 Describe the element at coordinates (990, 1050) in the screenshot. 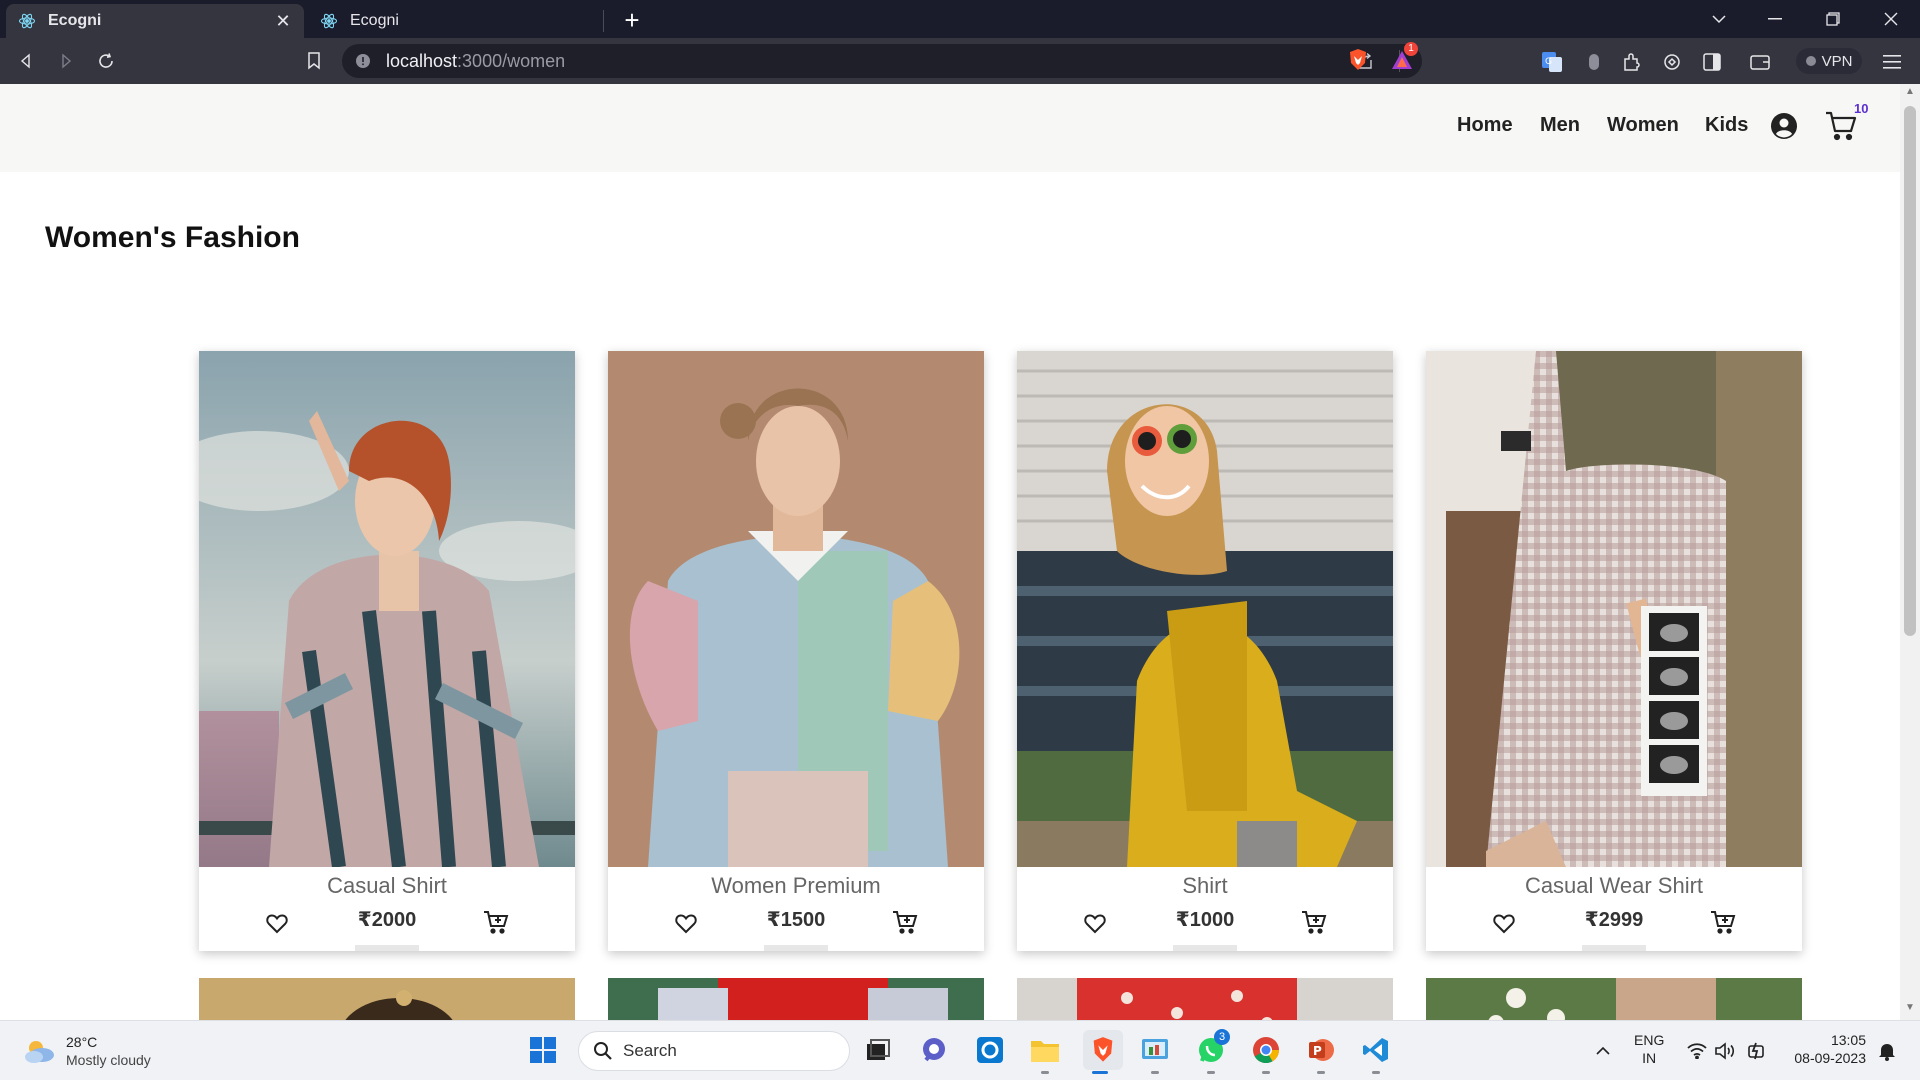

I see `cortana-icon` at that location.